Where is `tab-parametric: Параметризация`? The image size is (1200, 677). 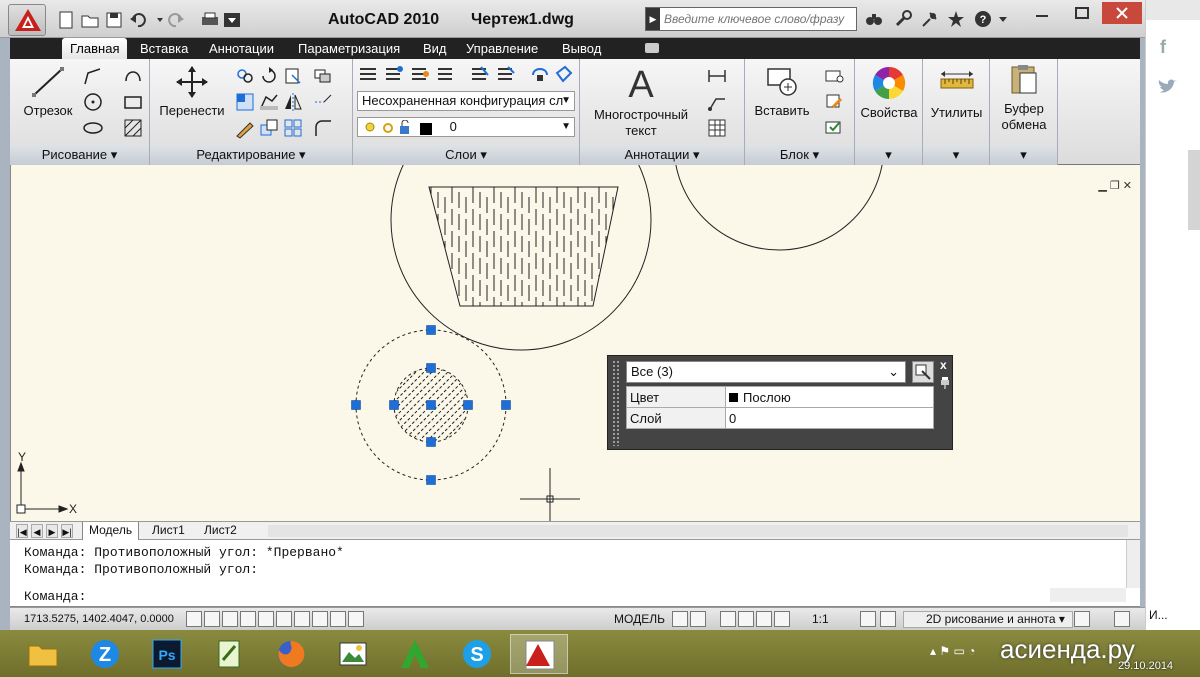
tab-parametric: Параметризация is located at coordinates (349, 48).